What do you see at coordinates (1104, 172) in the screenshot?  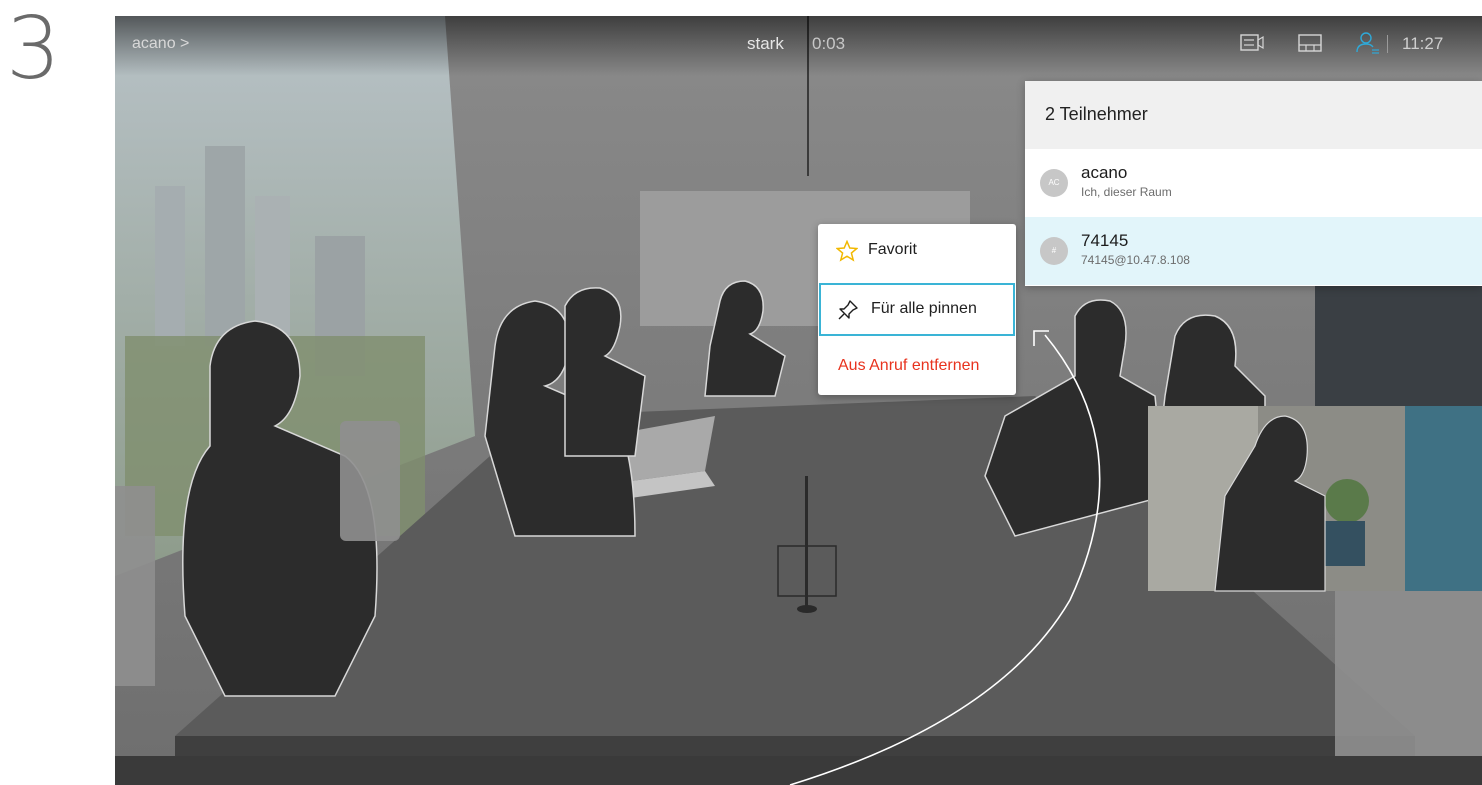 I see `participant-name: acano` at bounding box center [1104, 172].